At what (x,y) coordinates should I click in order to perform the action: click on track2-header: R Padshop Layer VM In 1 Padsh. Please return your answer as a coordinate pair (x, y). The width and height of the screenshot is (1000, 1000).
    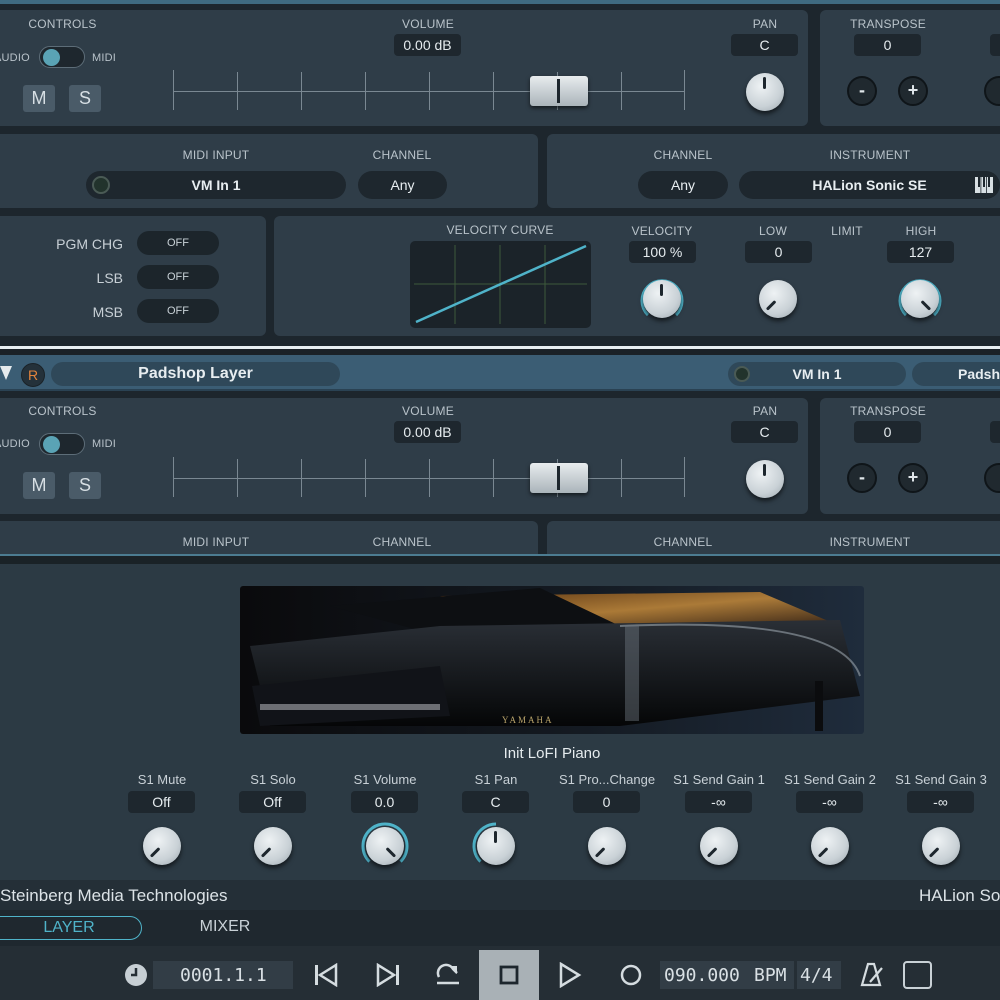
    Looking at the image, I should click on (500, 373).